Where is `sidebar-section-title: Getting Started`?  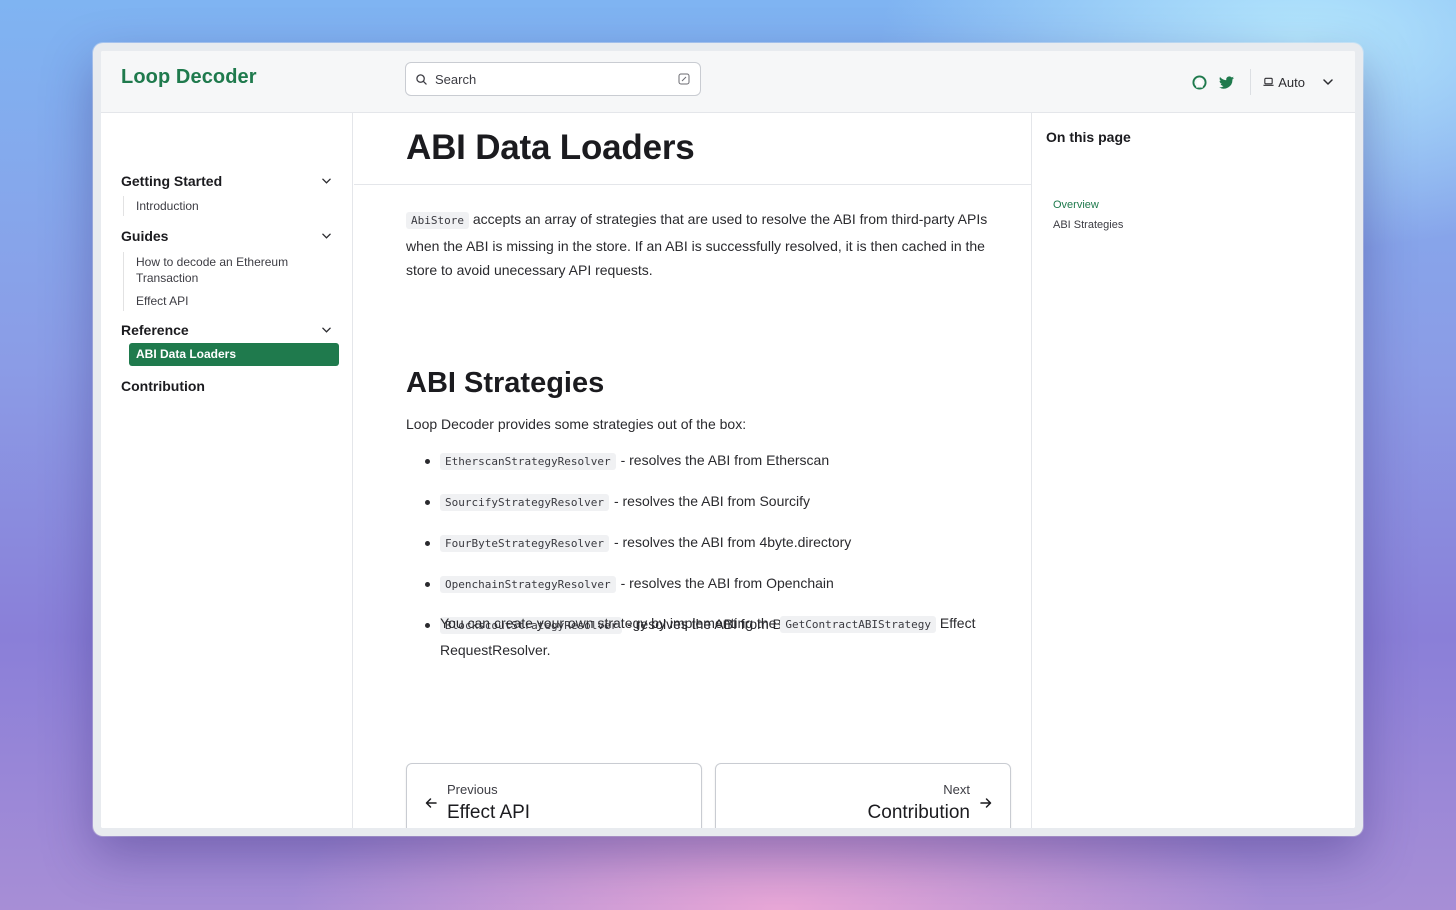 sidebar-section-title: Getting Started is located at coordinates (172, 181).